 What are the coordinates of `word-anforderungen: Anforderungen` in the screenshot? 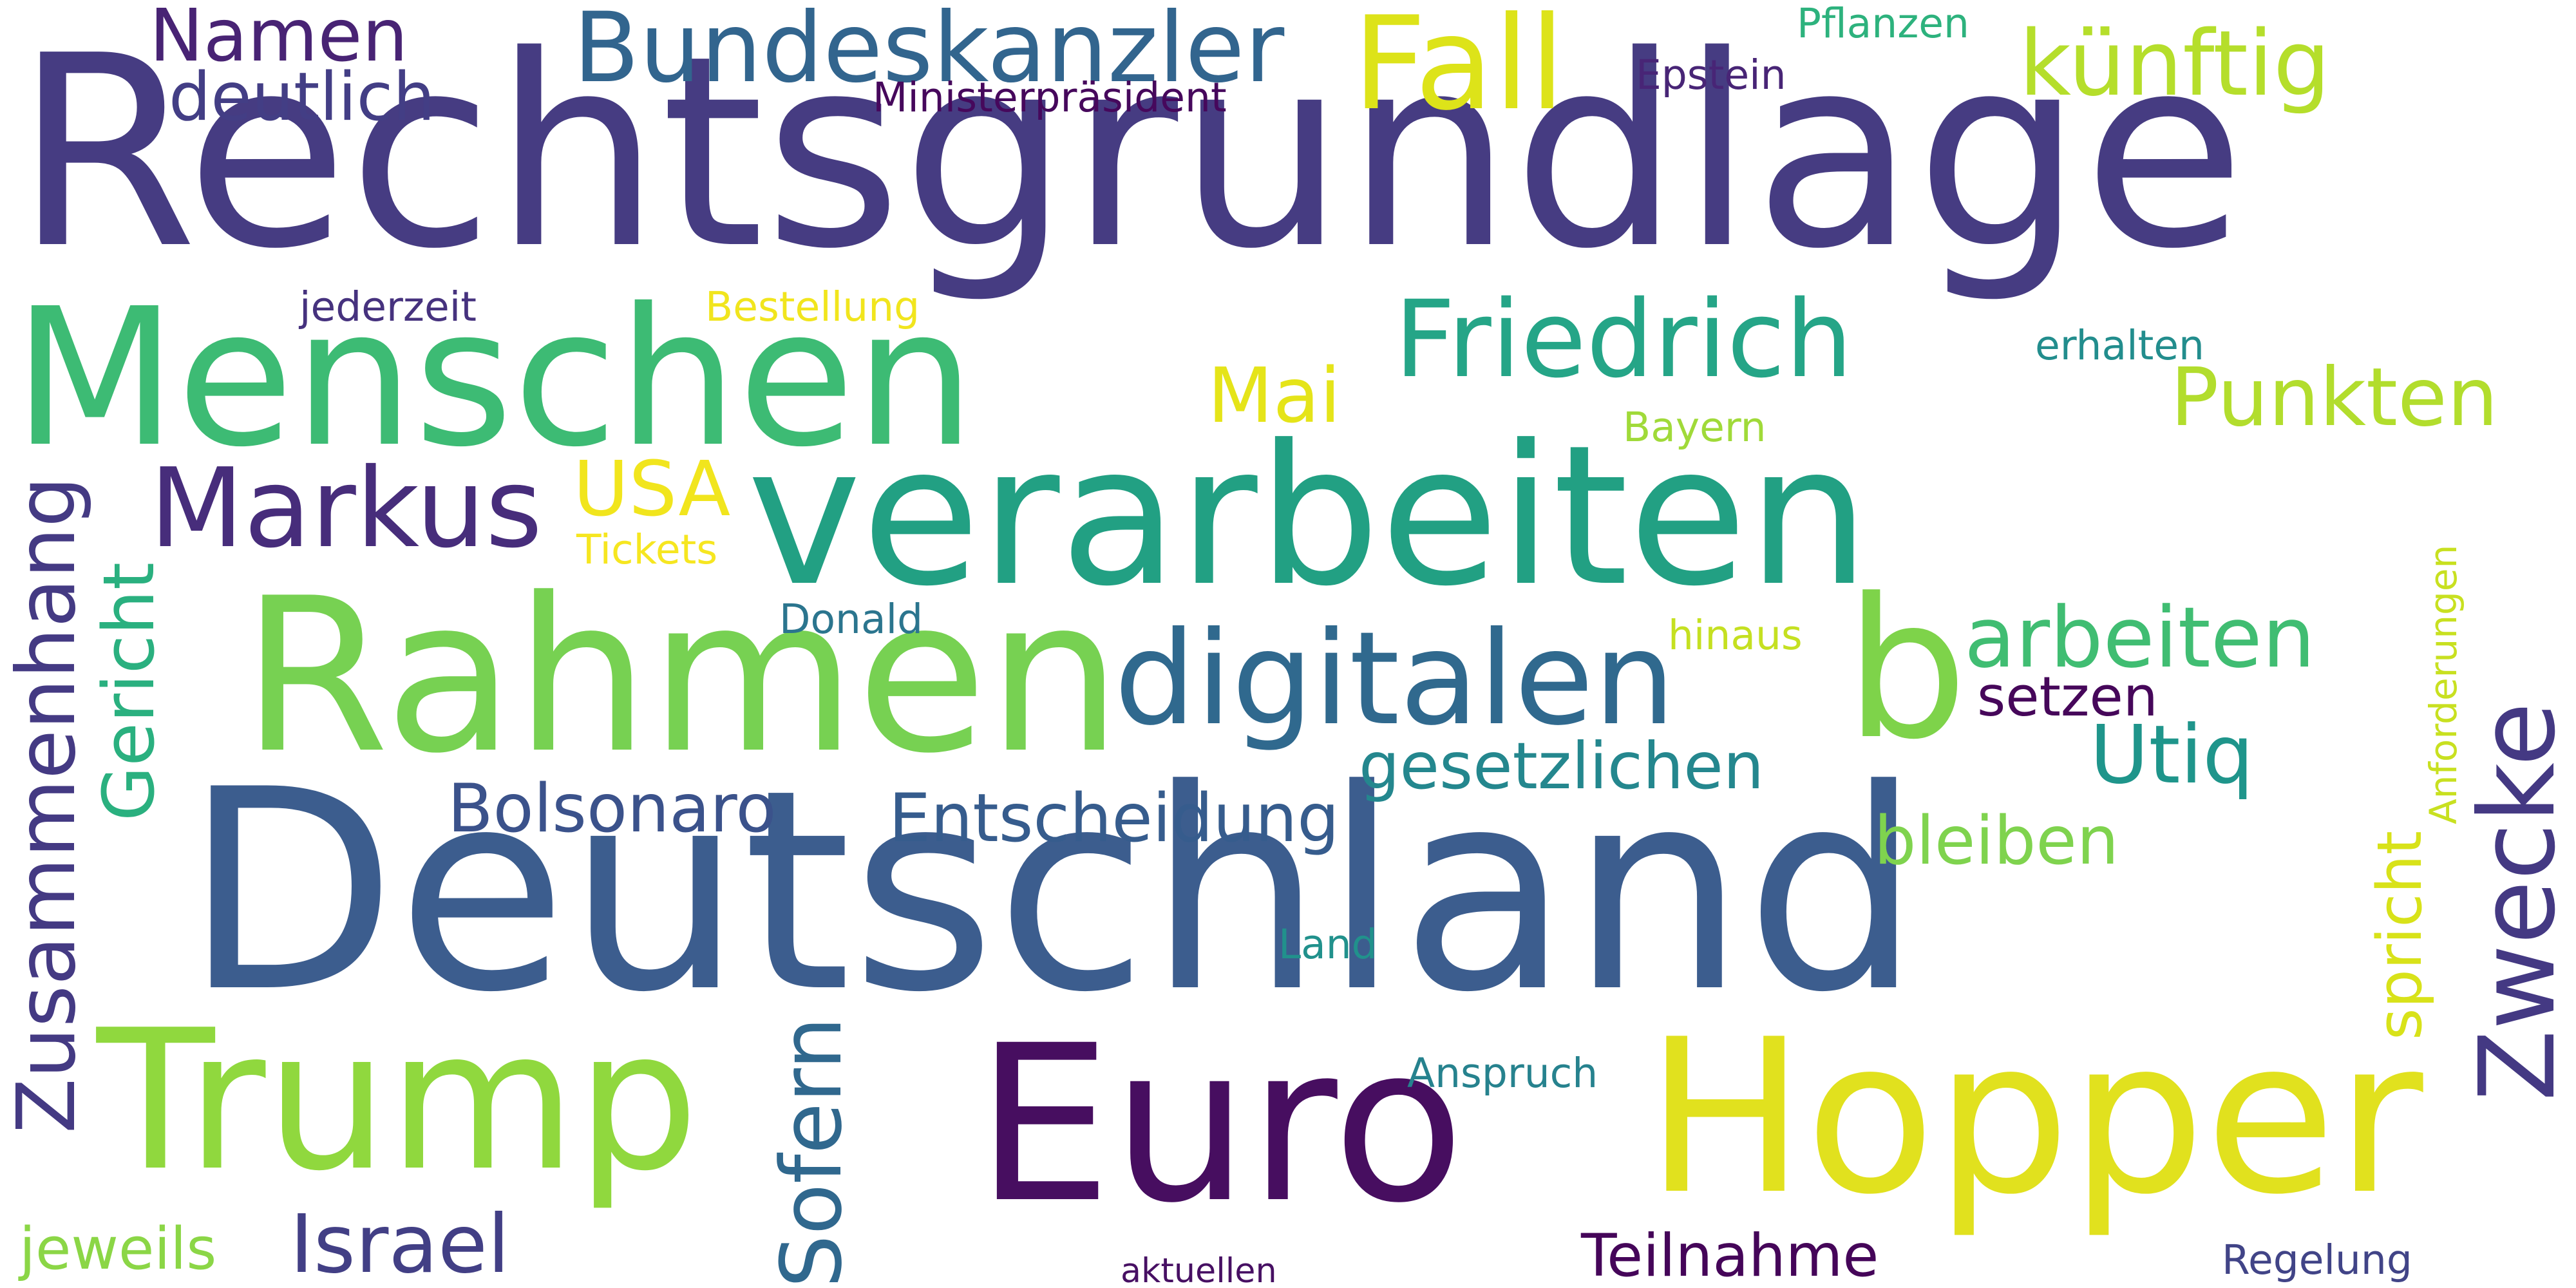 It's located at (2443, 684).